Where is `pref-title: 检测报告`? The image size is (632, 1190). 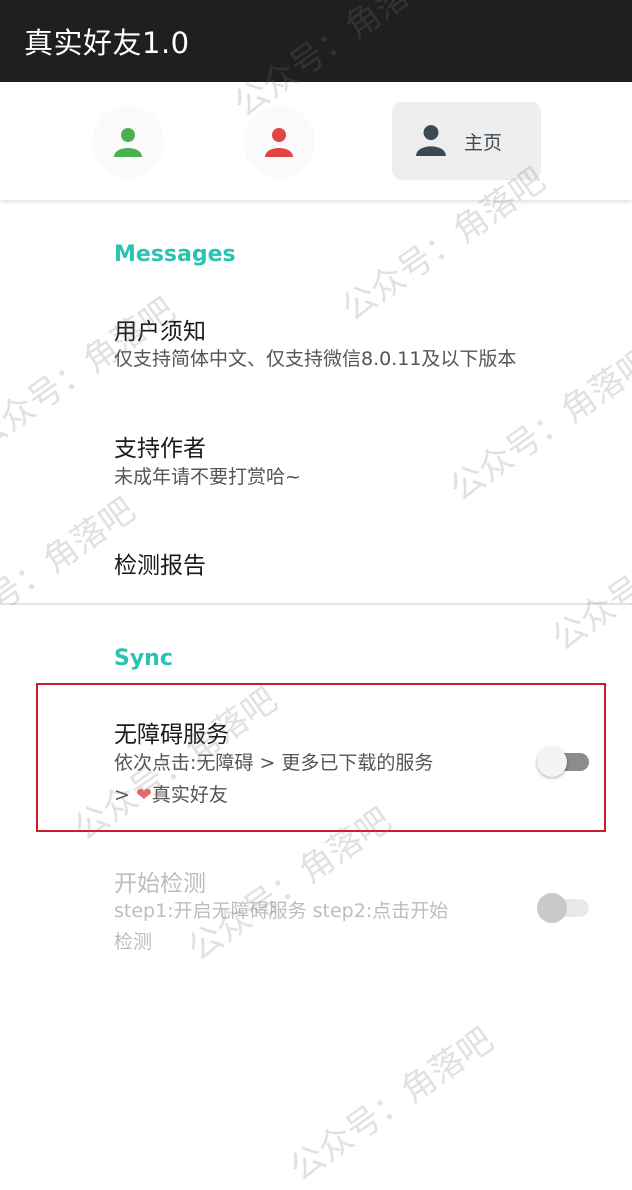 pref-title: 检测报告 is located at coordinates (160, 566).